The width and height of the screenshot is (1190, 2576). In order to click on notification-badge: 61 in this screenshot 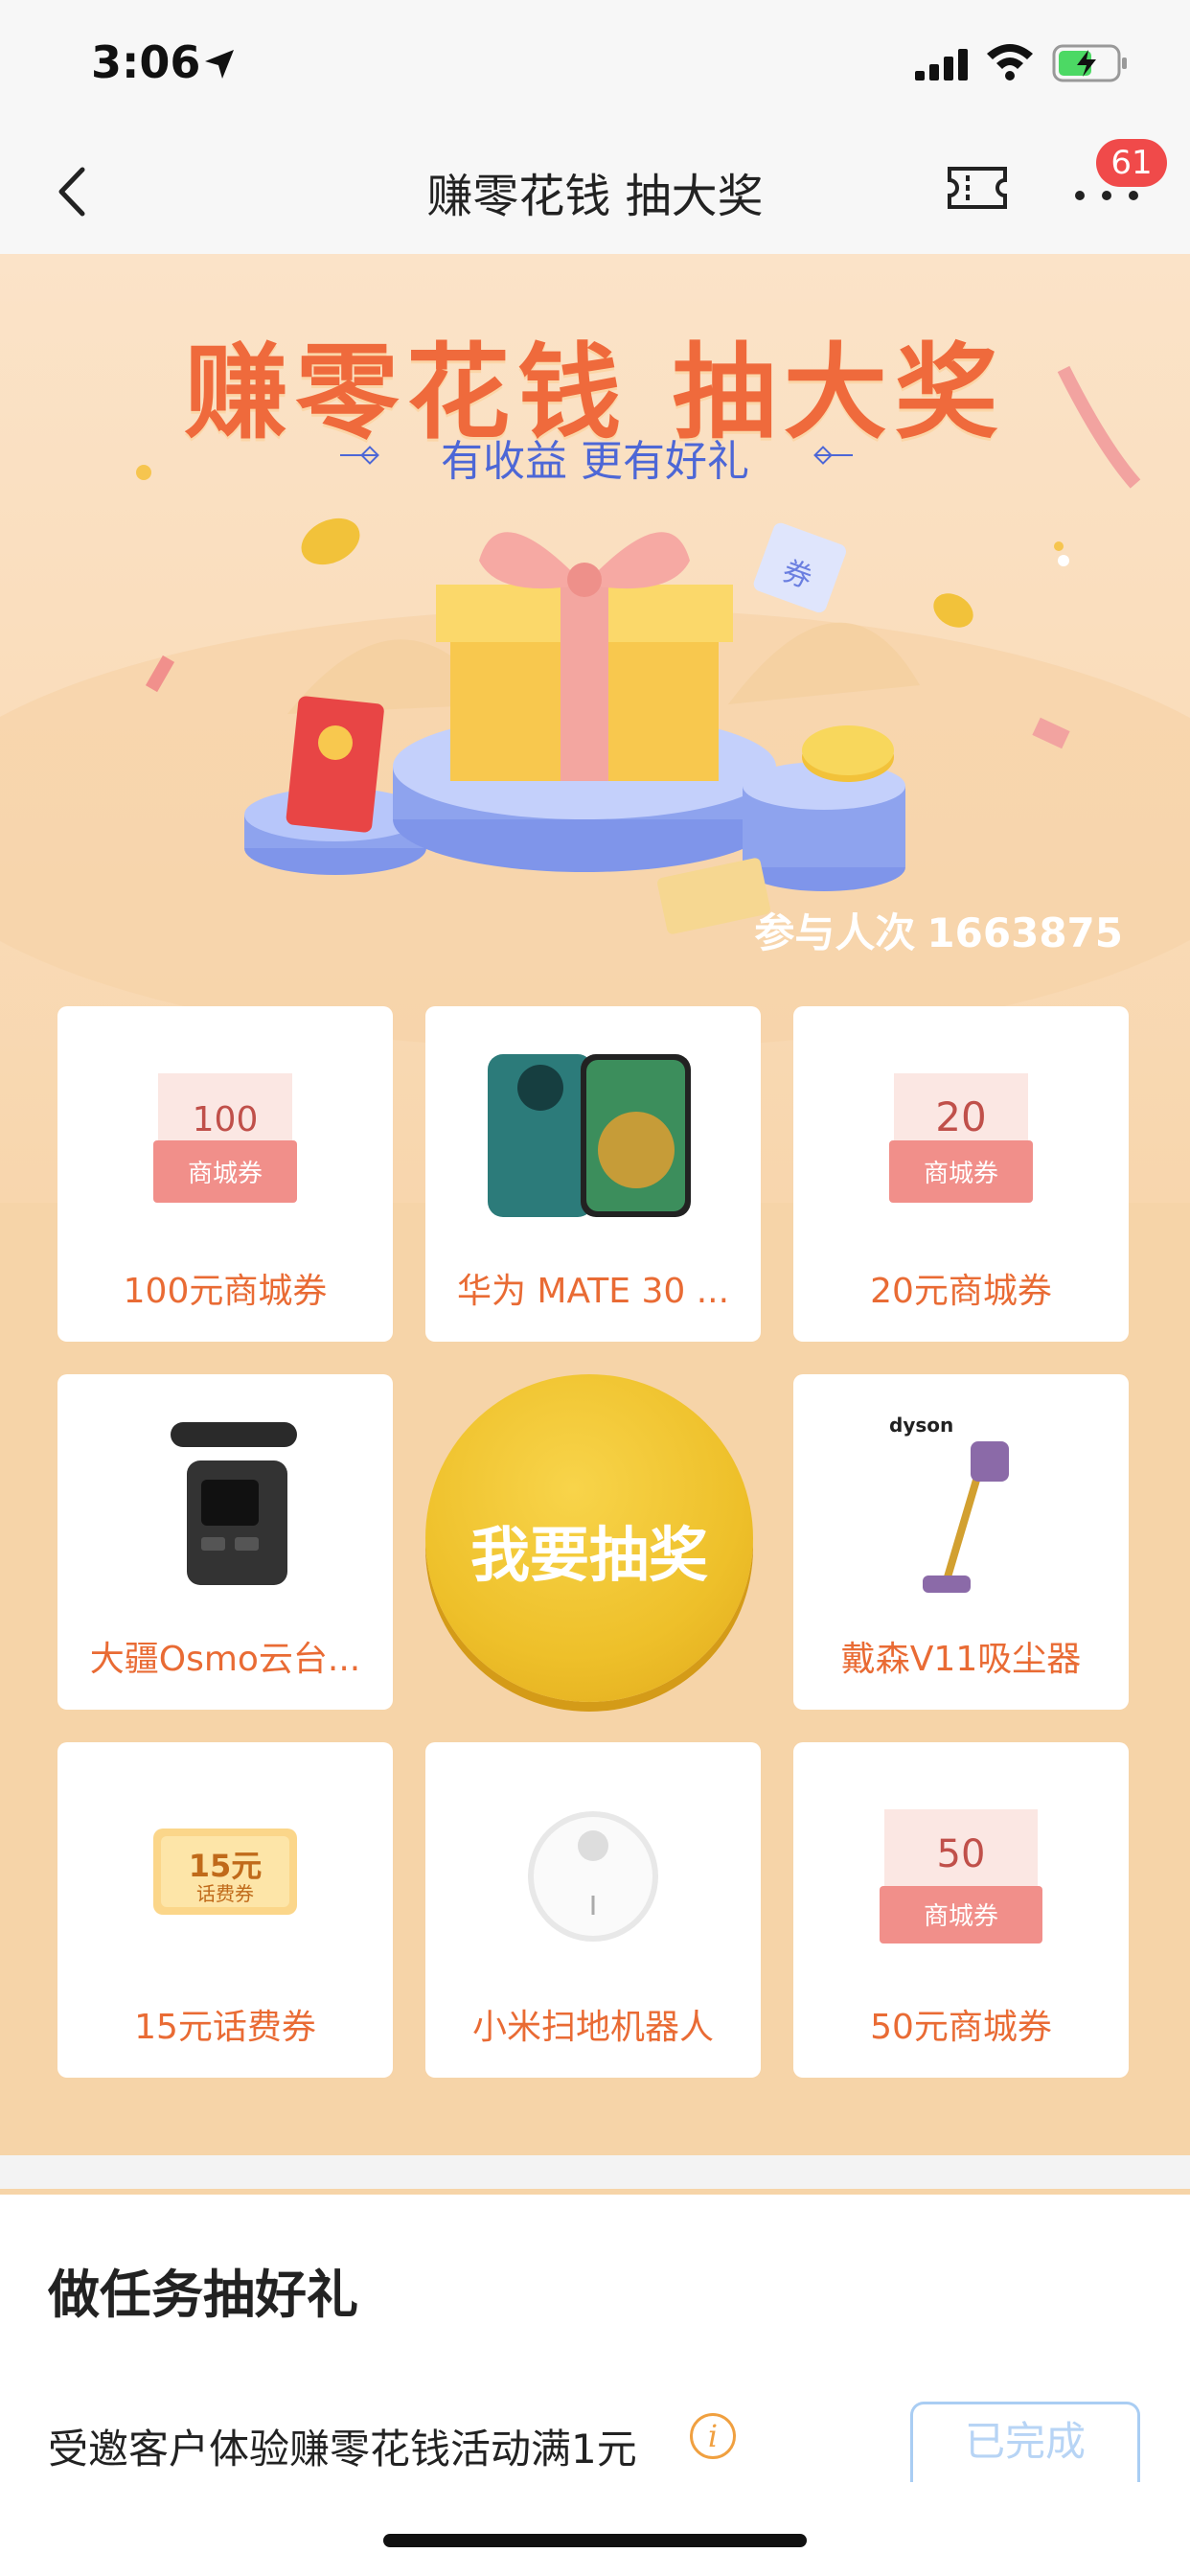, I will do `click(1132, 163)`.